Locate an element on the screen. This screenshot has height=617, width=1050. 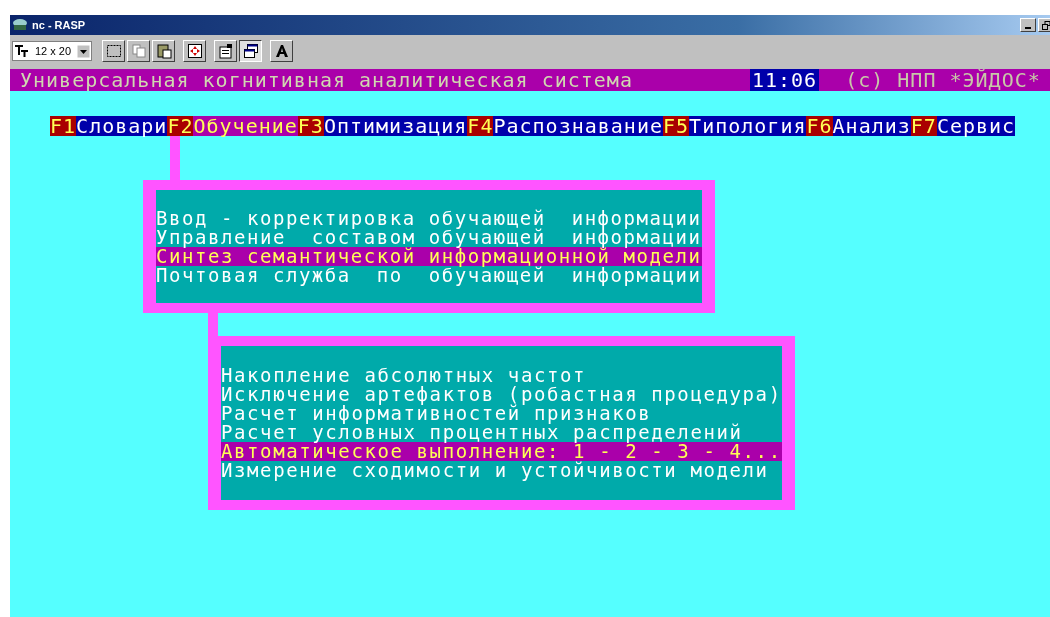
function-key-label: F1 is located at coordinates (63, 126).